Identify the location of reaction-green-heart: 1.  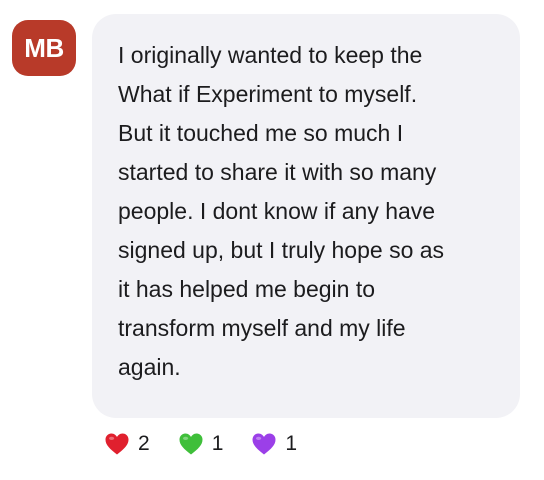
(201, 444).